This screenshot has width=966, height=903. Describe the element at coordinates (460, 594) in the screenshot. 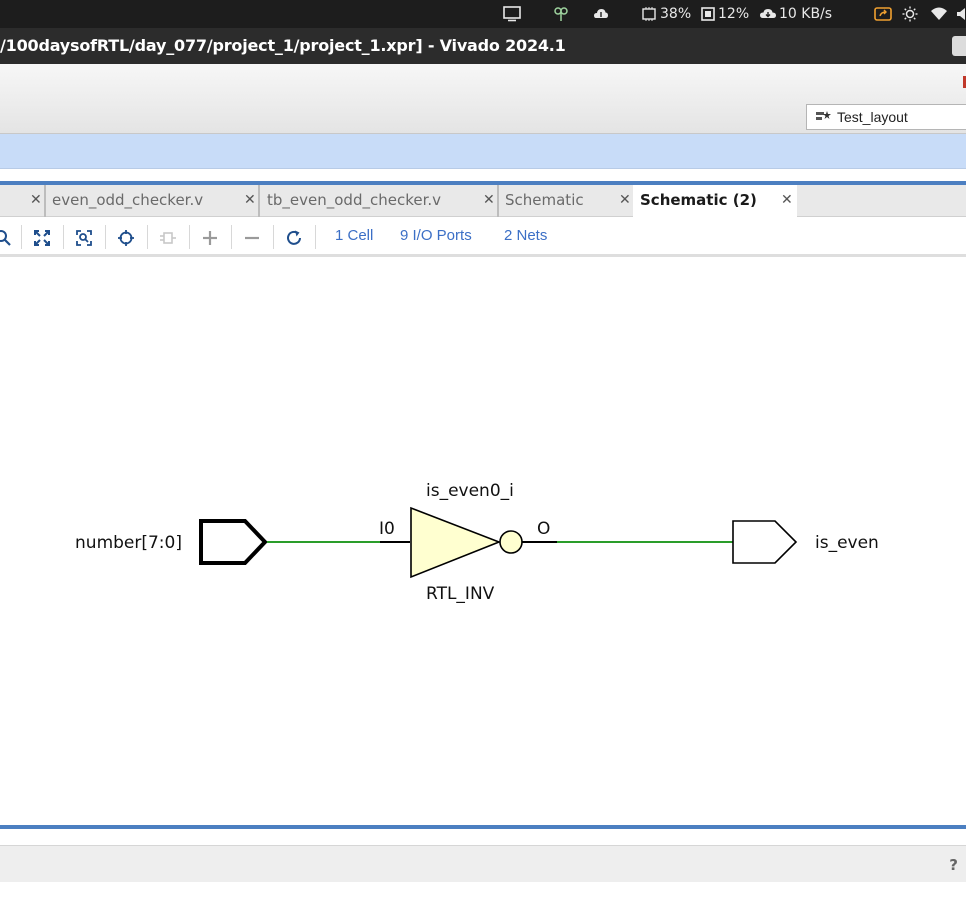

I see `cell-type-label: RTL_INV` at that location.